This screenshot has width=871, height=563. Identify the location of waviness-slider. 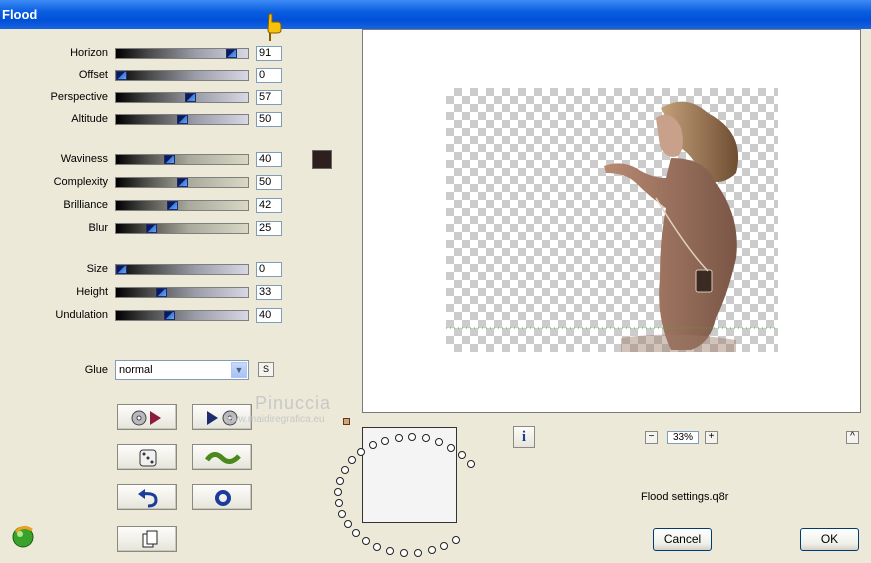
(182, 159).